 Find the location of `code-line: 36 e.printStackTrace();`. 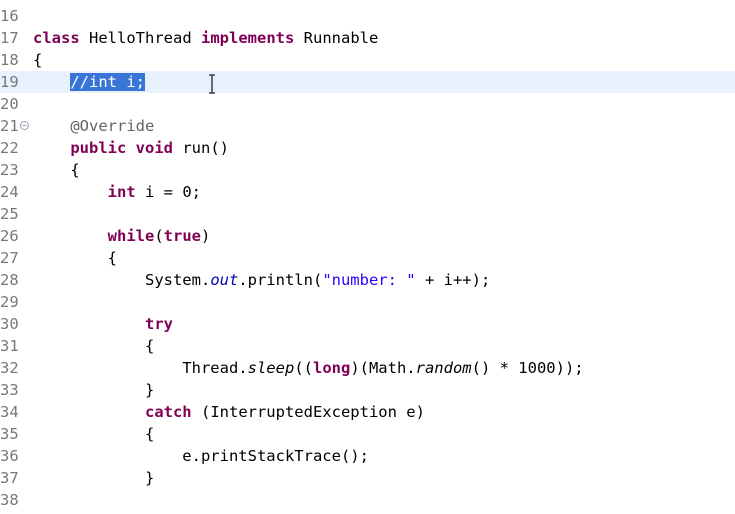

code-line: 36 e.printStackTrace(); is located at coordinates (367, 456).